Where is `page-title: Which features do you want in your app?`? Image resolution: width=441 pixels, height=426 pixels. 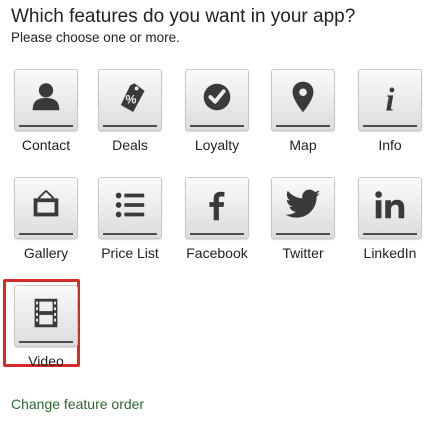
page-title: Which features do you want in your app? is located at coordinates (183, 16).